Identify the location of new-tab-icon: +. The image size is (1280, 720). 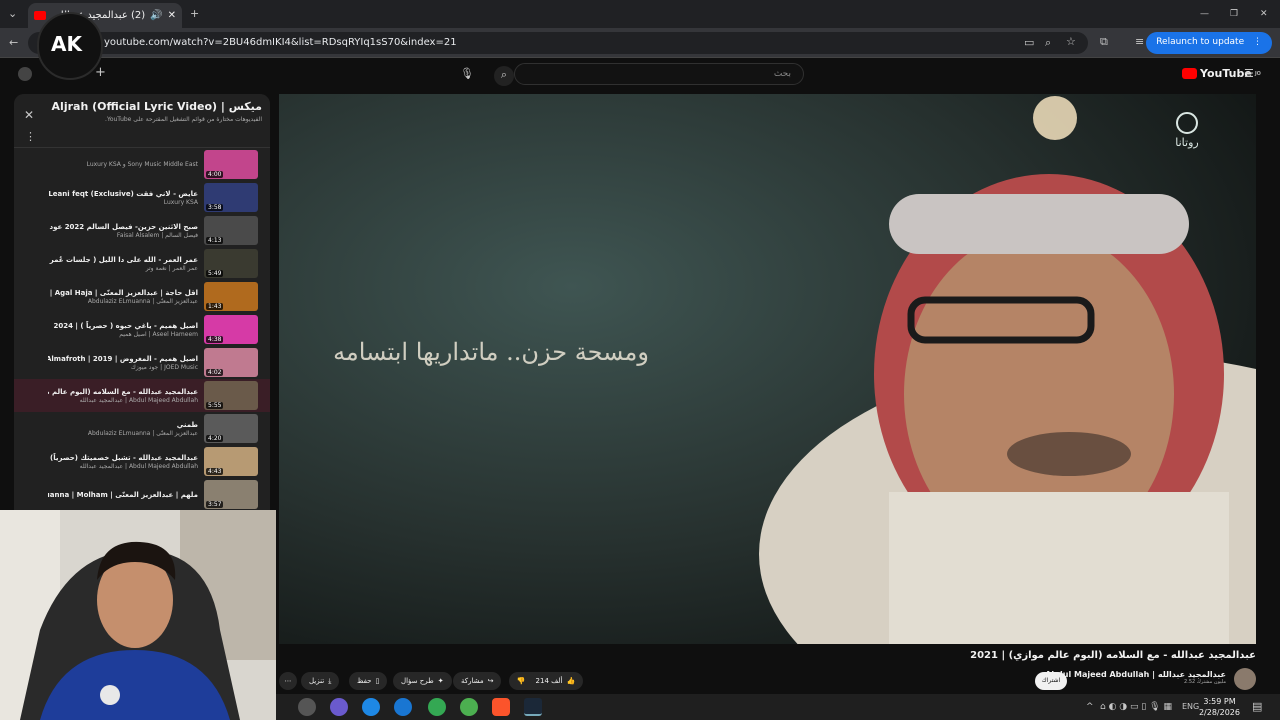
(194, 14).